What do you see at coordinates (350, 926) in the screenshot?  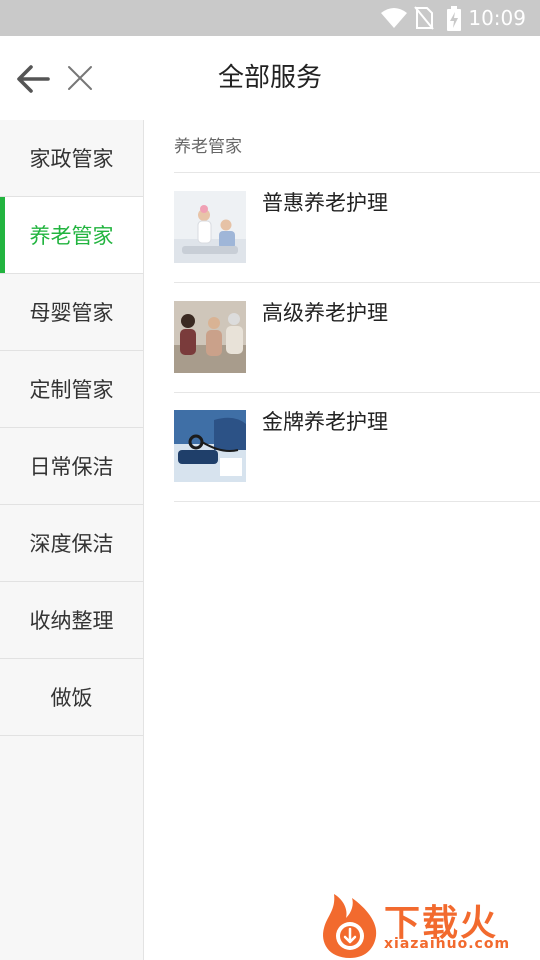 I see `flame-logo-icon` at bounding box center [350, 926].